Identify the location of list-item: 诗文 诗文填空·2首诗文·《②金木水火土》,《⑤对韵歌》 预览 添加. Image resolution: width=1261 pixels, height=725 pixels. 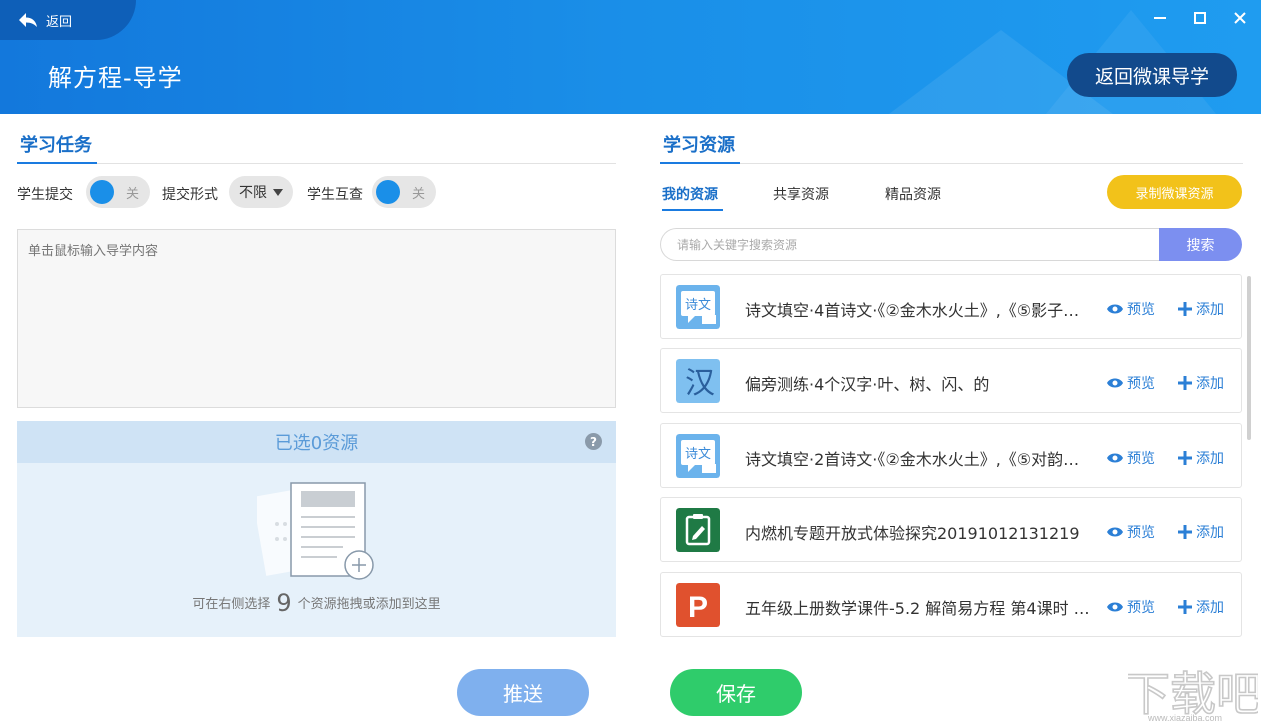
(951, 455).